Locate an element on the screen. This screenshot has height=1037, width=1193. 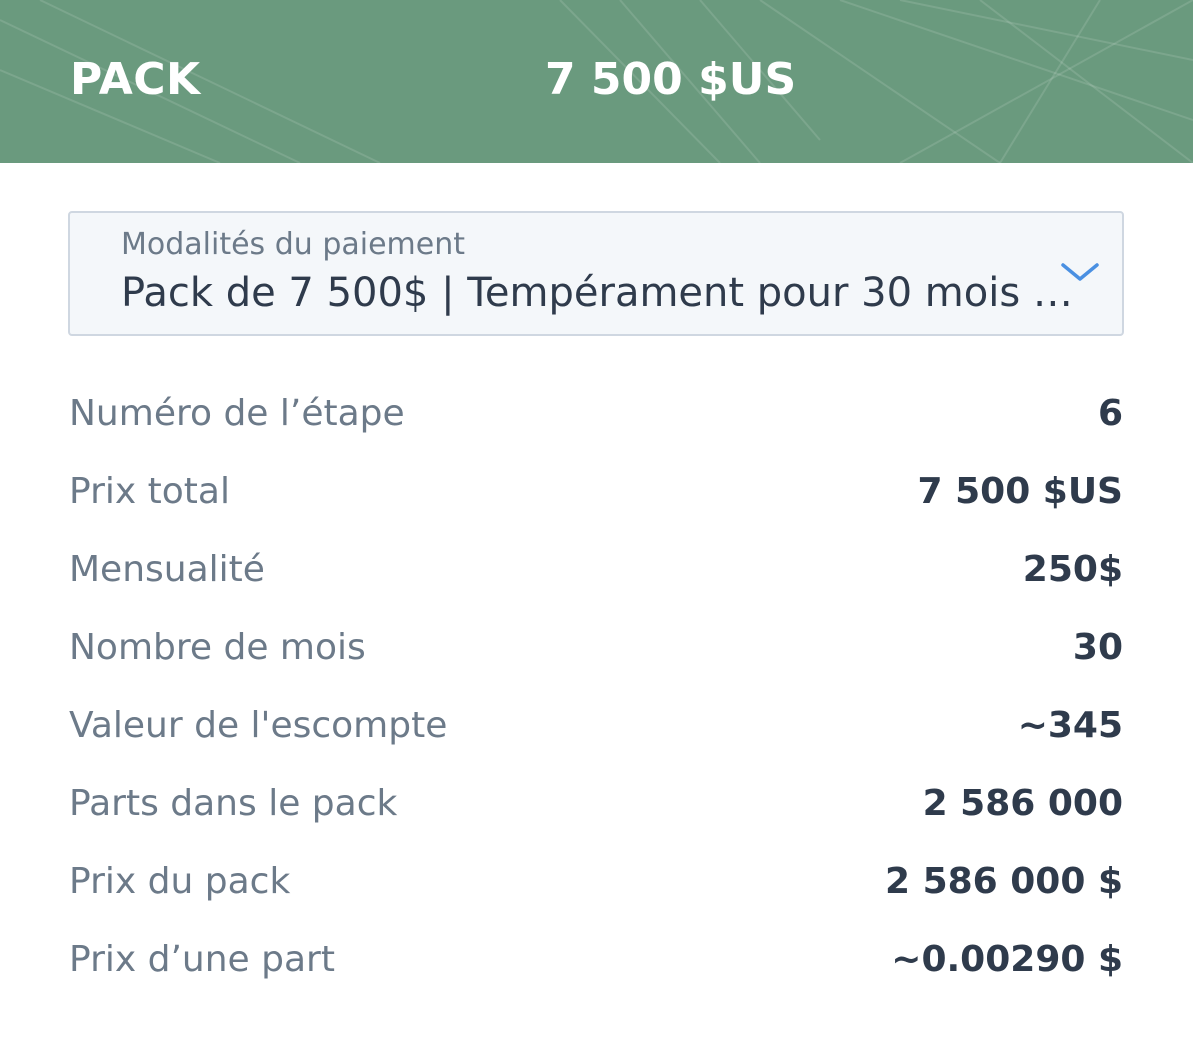
detail-row-pack-price: Prix du pack 2 586 000 $ is located at coordinates (596, 887).